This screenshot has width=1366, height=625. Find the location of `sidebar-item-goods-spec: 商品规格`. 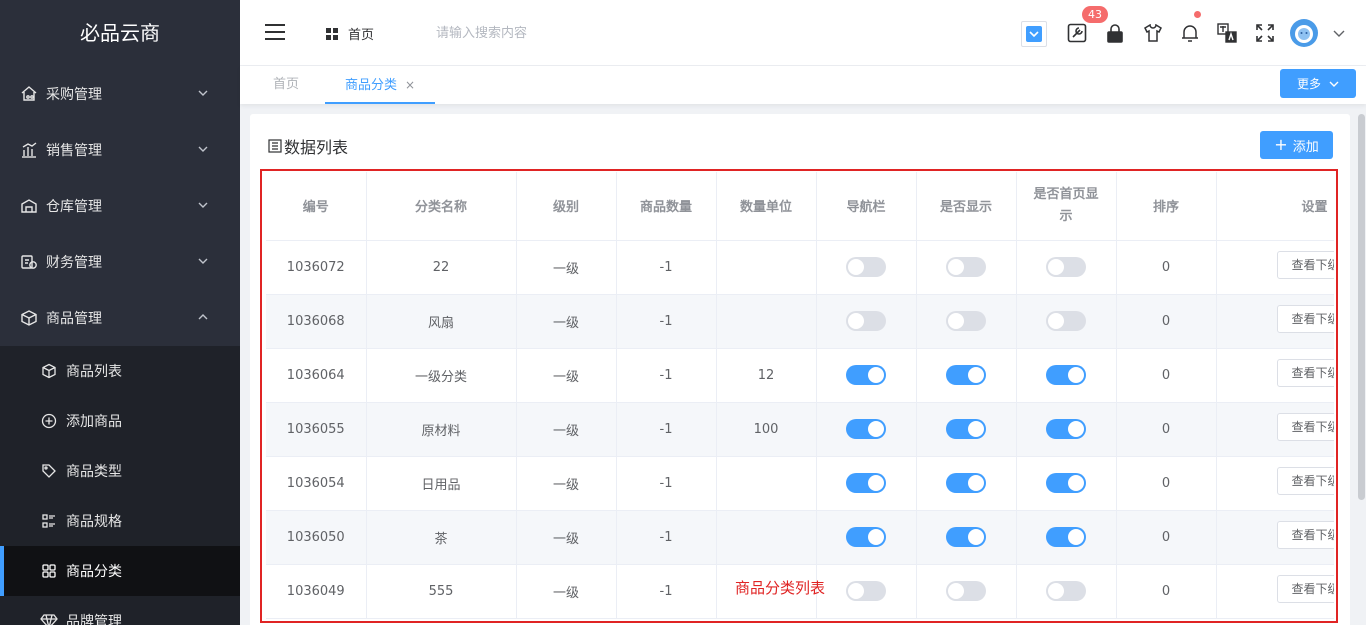

sidebar-item-goods-spec: 商品规格 is located at coordinates (120, 521).